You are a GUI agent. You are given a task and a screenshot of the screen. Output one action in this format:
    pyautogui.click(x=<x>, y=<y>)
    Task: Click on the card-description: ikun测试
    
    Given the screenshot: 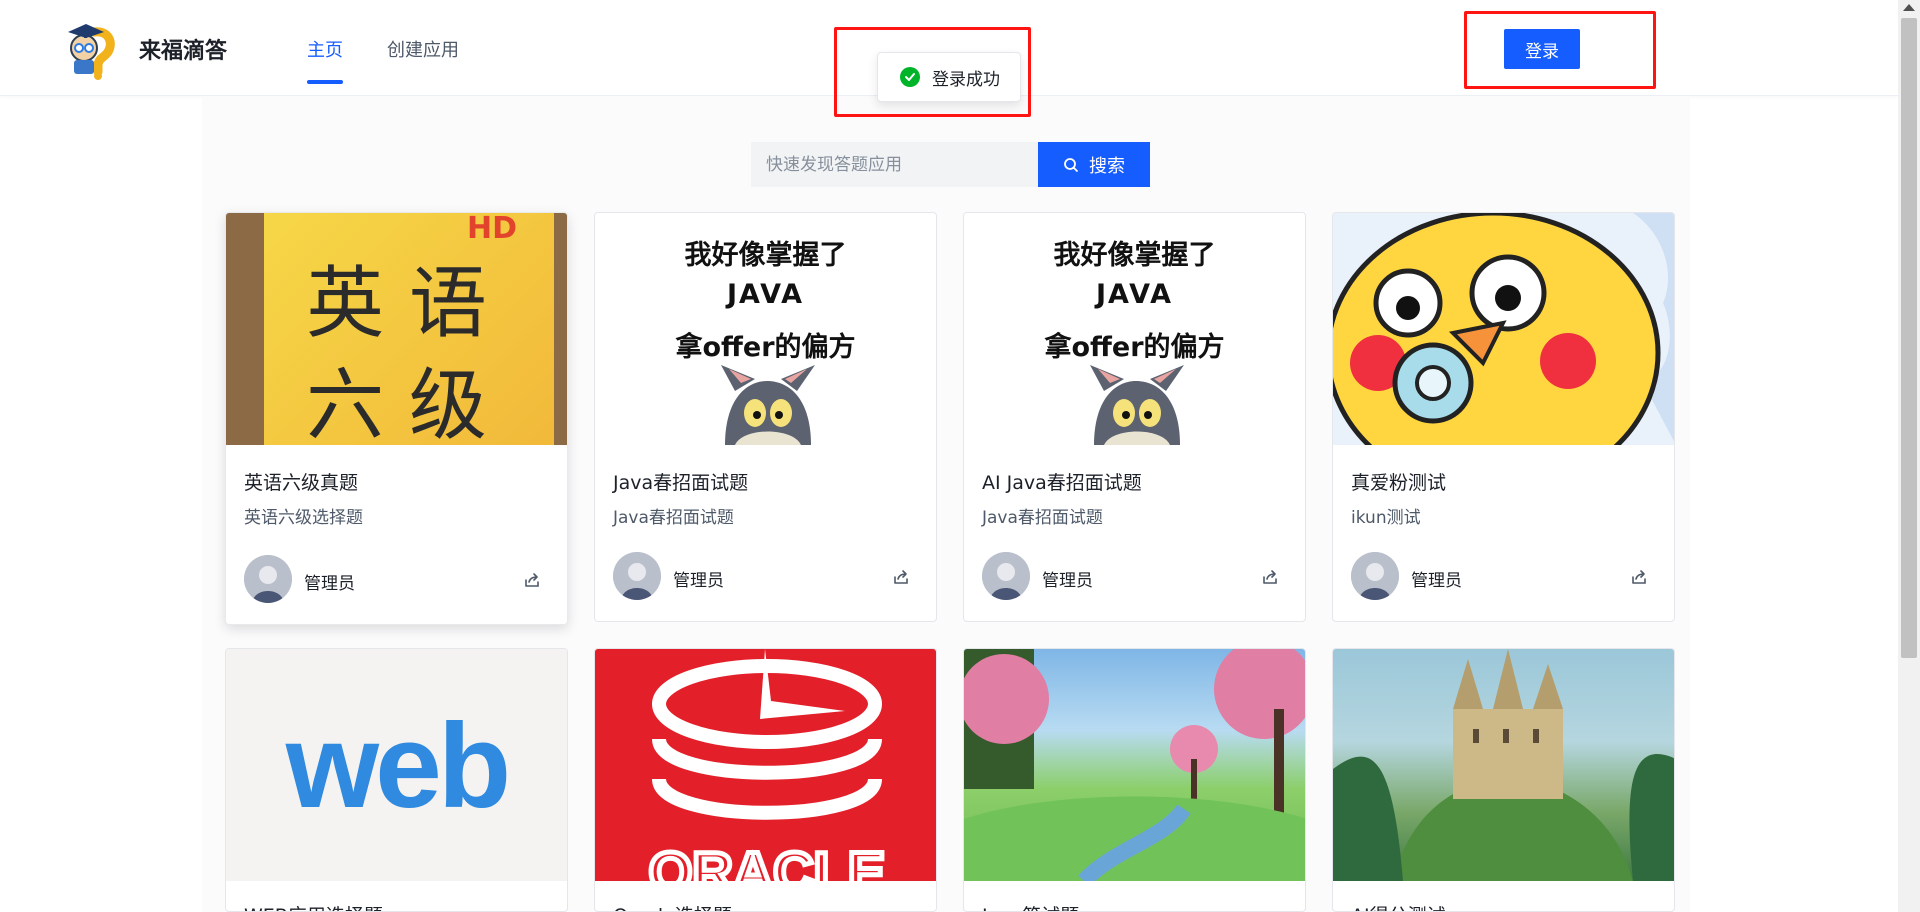 What is the action you would take?
    pyautogui.click(x=1386, y=518)
    